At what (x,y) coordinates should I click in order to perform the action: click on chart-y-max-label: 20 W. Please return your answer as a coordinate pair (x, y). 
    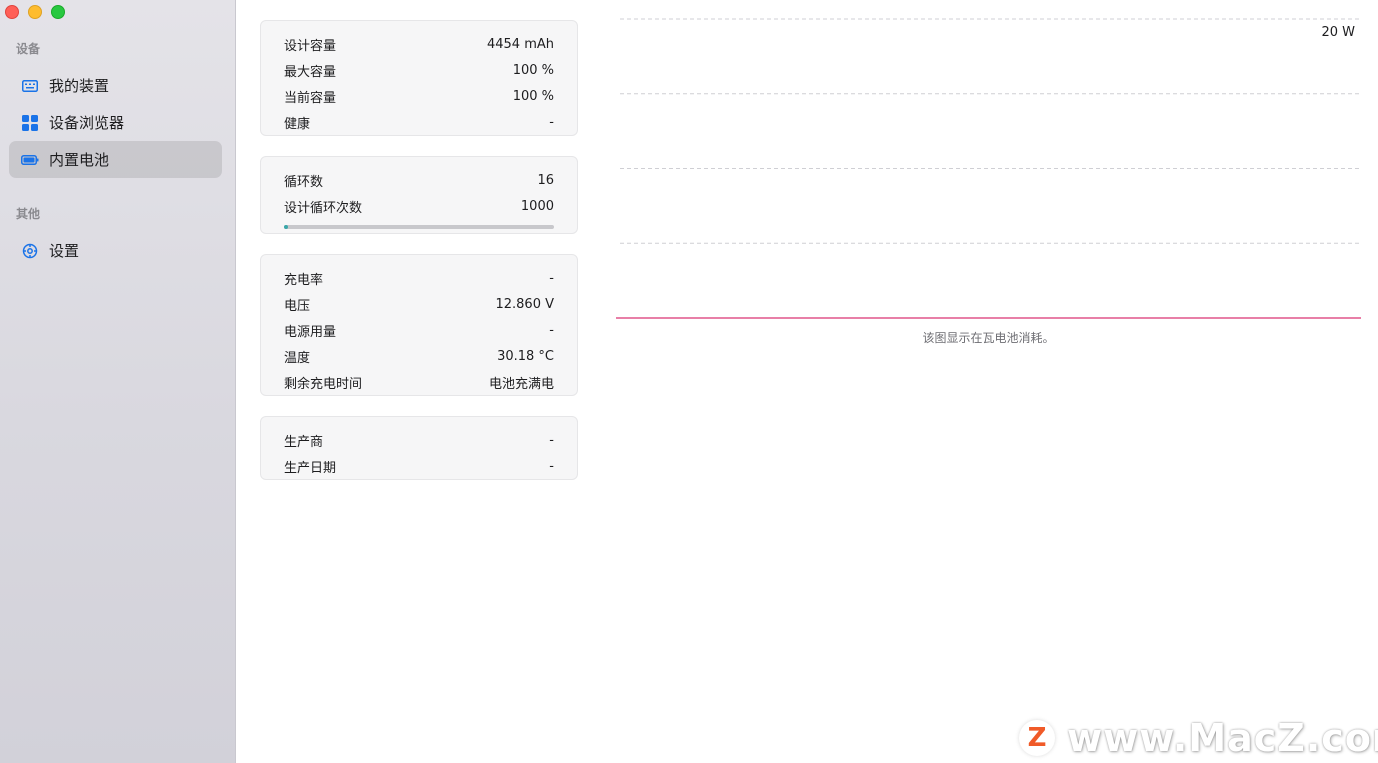
    Looking at the image, I should click on (1338, 32).